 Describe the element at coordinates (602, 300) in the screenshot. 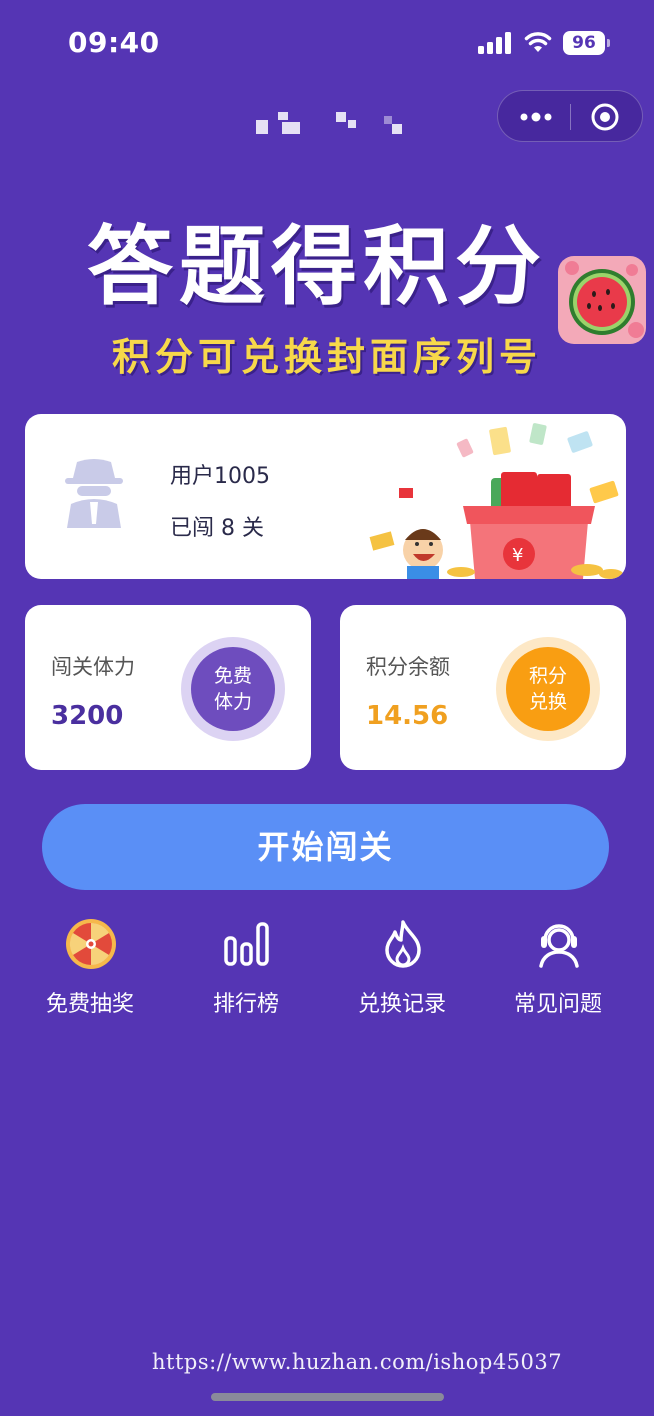

I see `watermelon-icon` at that location.